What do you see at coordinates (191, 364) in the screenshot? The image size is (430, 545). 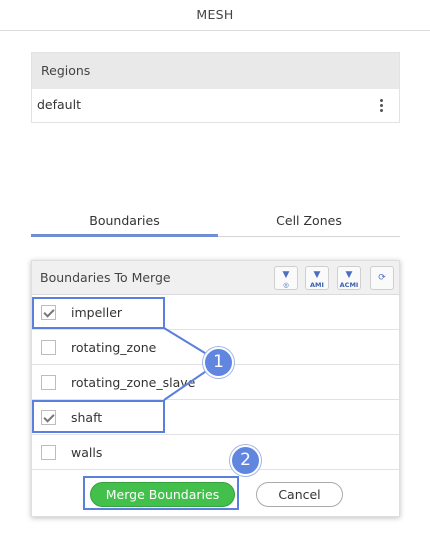 I see `callout-lines` at bounding box center [191, 364].